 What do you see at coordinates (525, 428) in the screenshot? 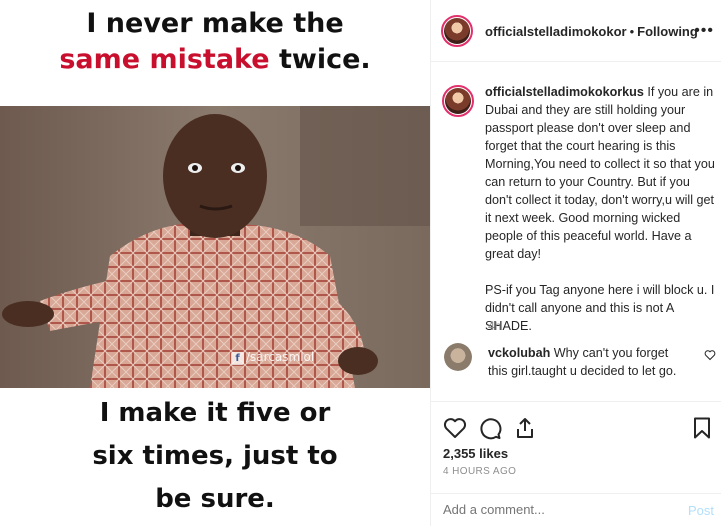
I see `share-upload-icon` at bounding box center [525, 428].